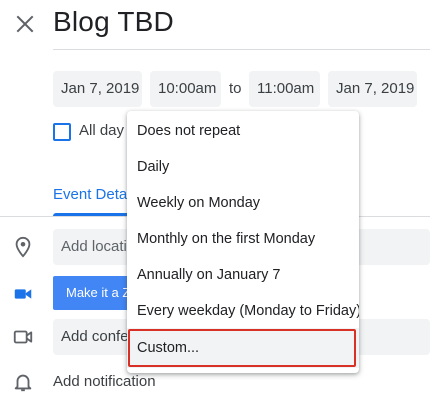 The width and height of the screenshot is (430, 403). I want to click on recurrence-option: Does not repeat, so click(243, 131).